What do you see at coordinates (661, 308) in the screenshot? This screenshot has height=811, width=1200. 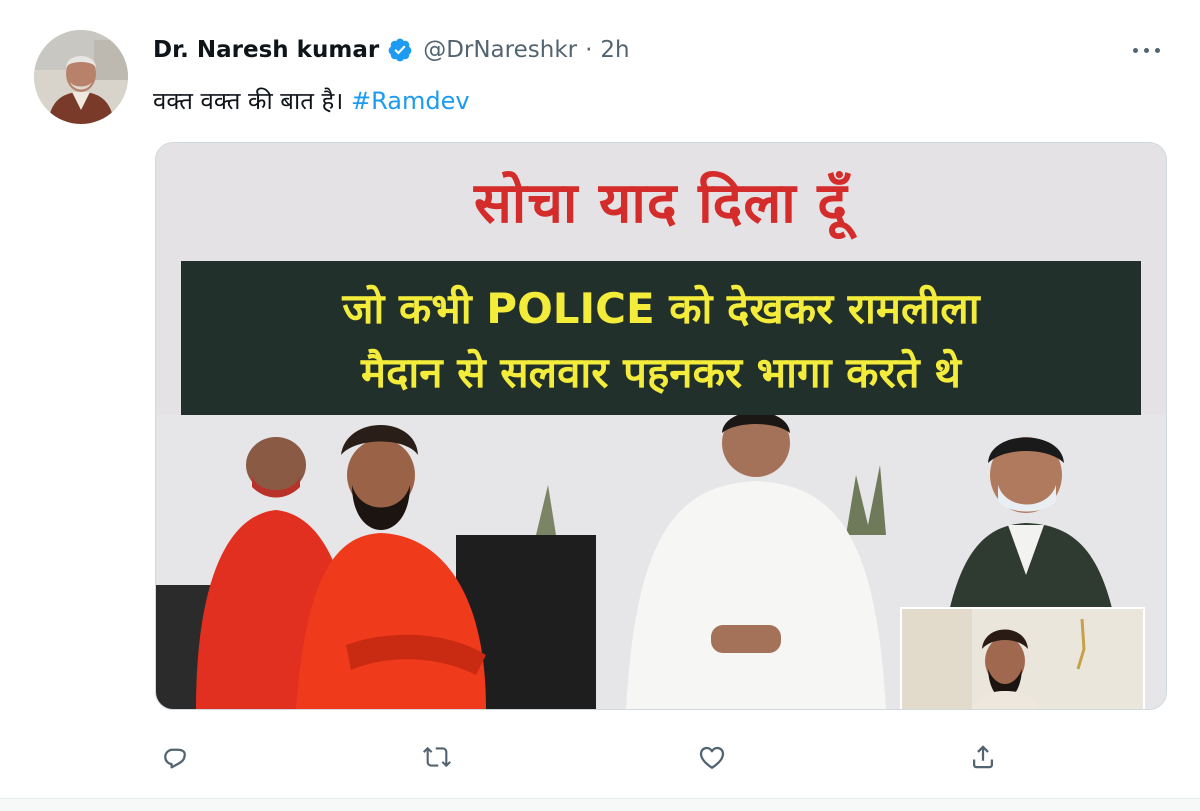 I see `media-caption-line-1: जो कभी POLICE को देखकर रामलीला` at bounding box center [661, 308].